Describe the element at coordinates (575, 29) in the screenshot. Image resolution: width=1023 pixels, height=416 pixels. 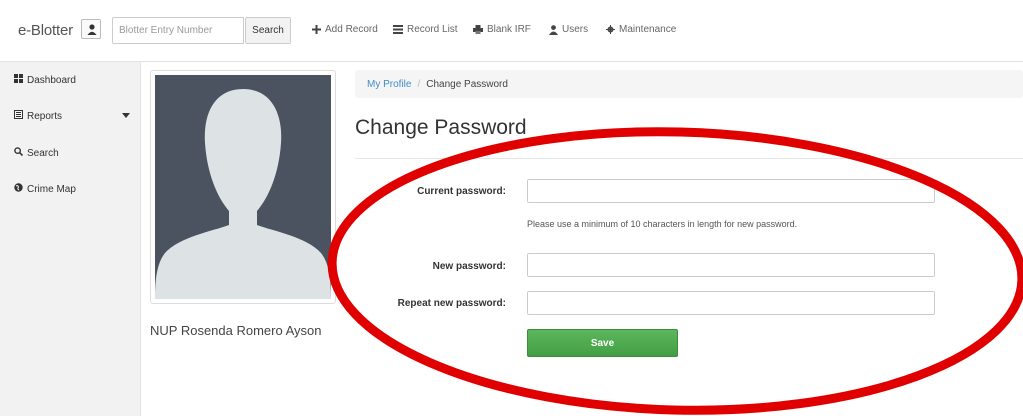
I see `nav-users-label: Users` at that location.